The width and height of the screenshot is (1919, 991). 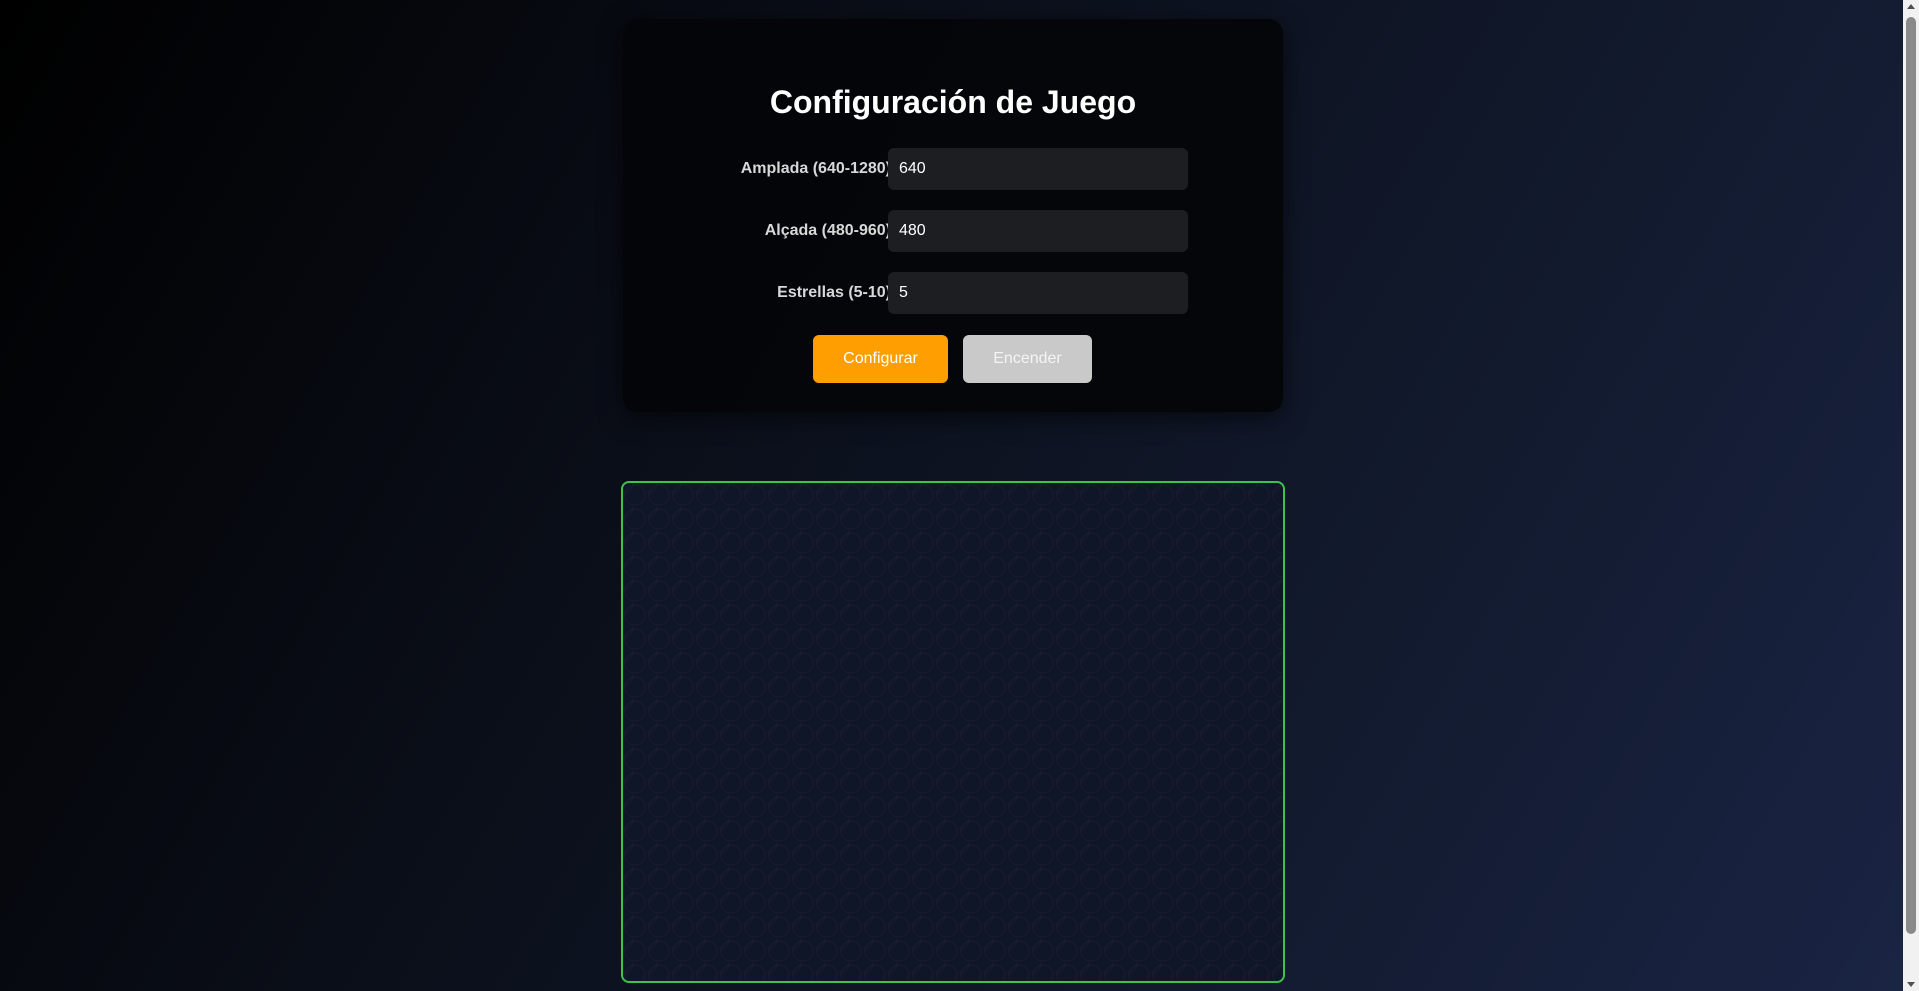 What do you see at coordinates (827, 230) in the screenshot?
I see `height-label: Alçada (480-960)` at bounding box center [827, 230].